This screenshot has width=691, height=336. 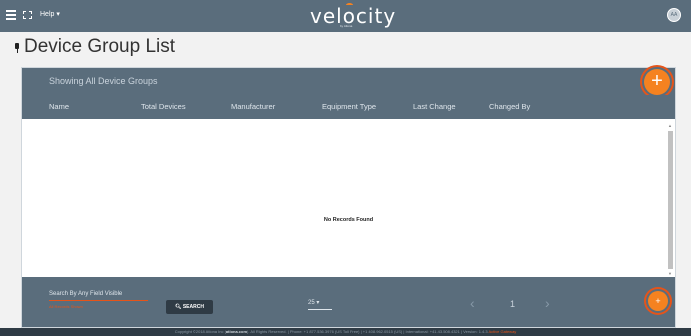 I want to click on plug-icon, so click(x=17, y=48).